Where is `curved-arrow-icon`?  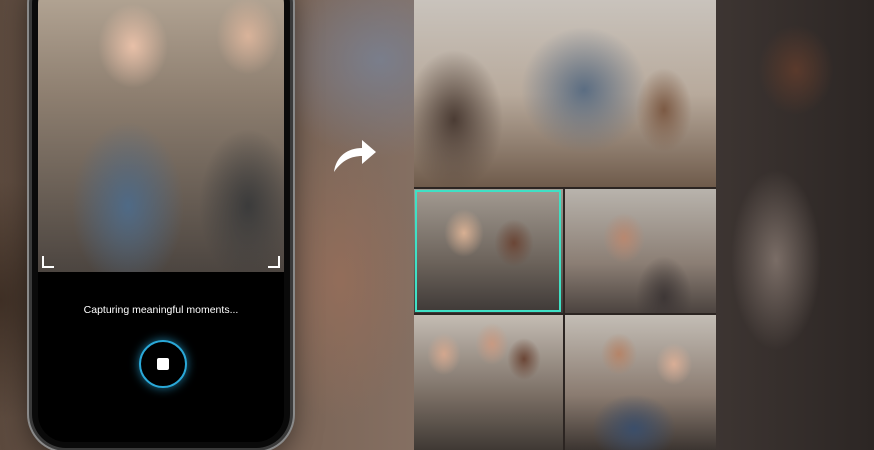 curved-arrow-icon is located at coordinates (355, 156).